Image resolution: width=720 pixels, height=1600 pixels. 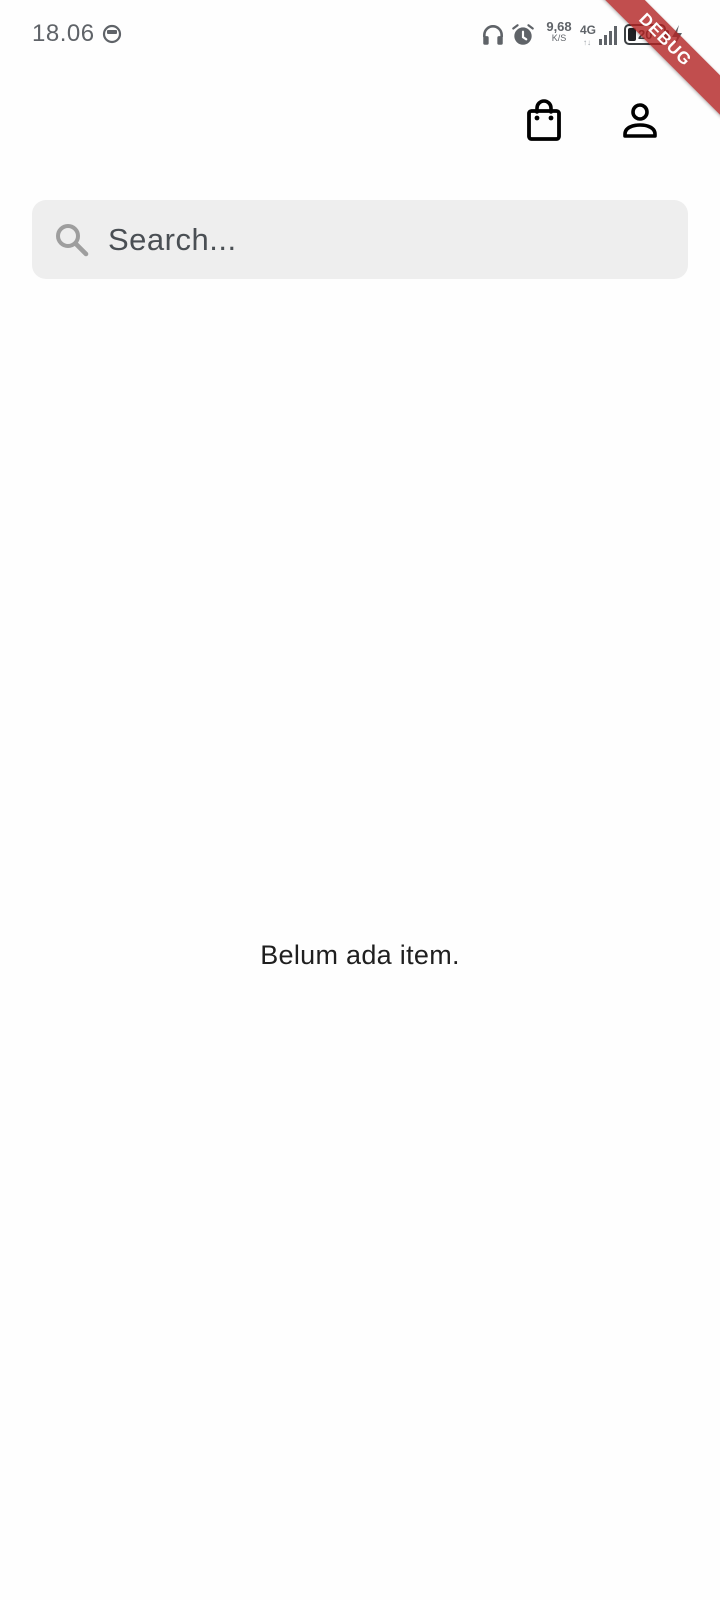 I want to click on search-bar, so click(x=360, y=242).